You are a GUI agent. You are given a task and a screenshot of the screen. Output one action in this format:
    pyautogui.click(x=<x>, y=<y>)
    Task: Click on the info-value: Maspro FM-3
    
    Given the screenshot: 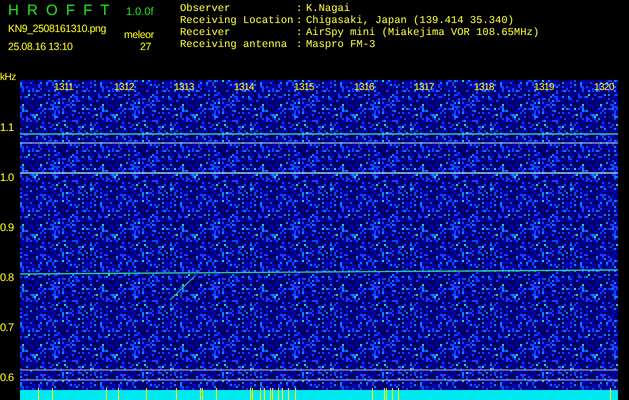 What is the action you would take?
    pyautogui.click(x=341, y=45)
    